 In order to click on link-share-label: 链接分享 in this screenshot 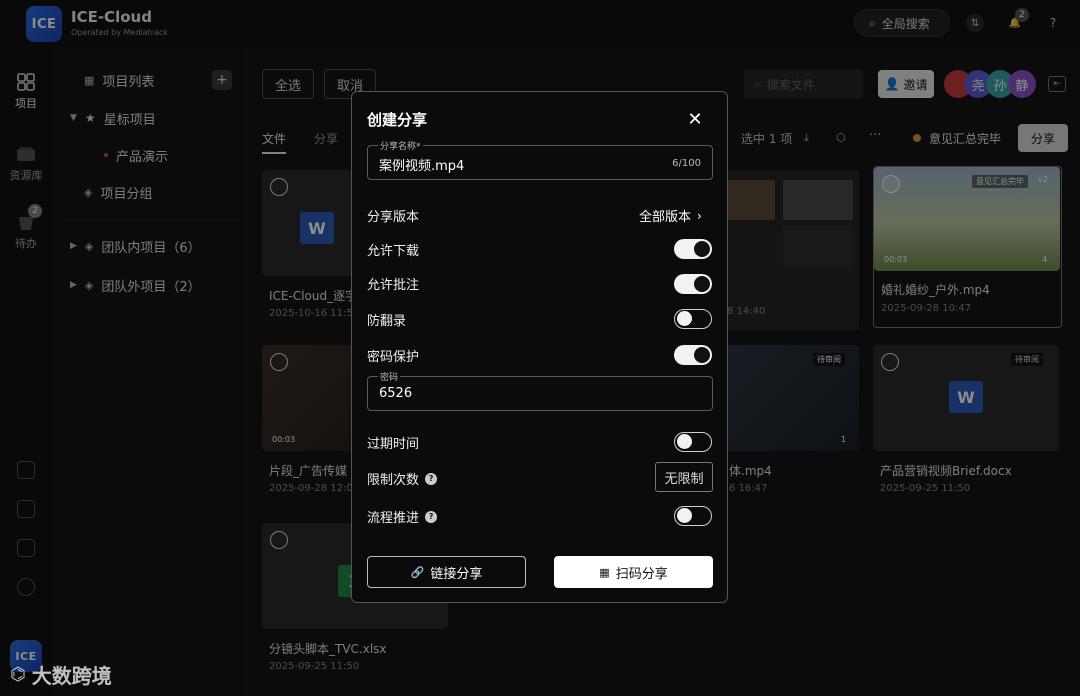, I will do `click(456, 574)`.